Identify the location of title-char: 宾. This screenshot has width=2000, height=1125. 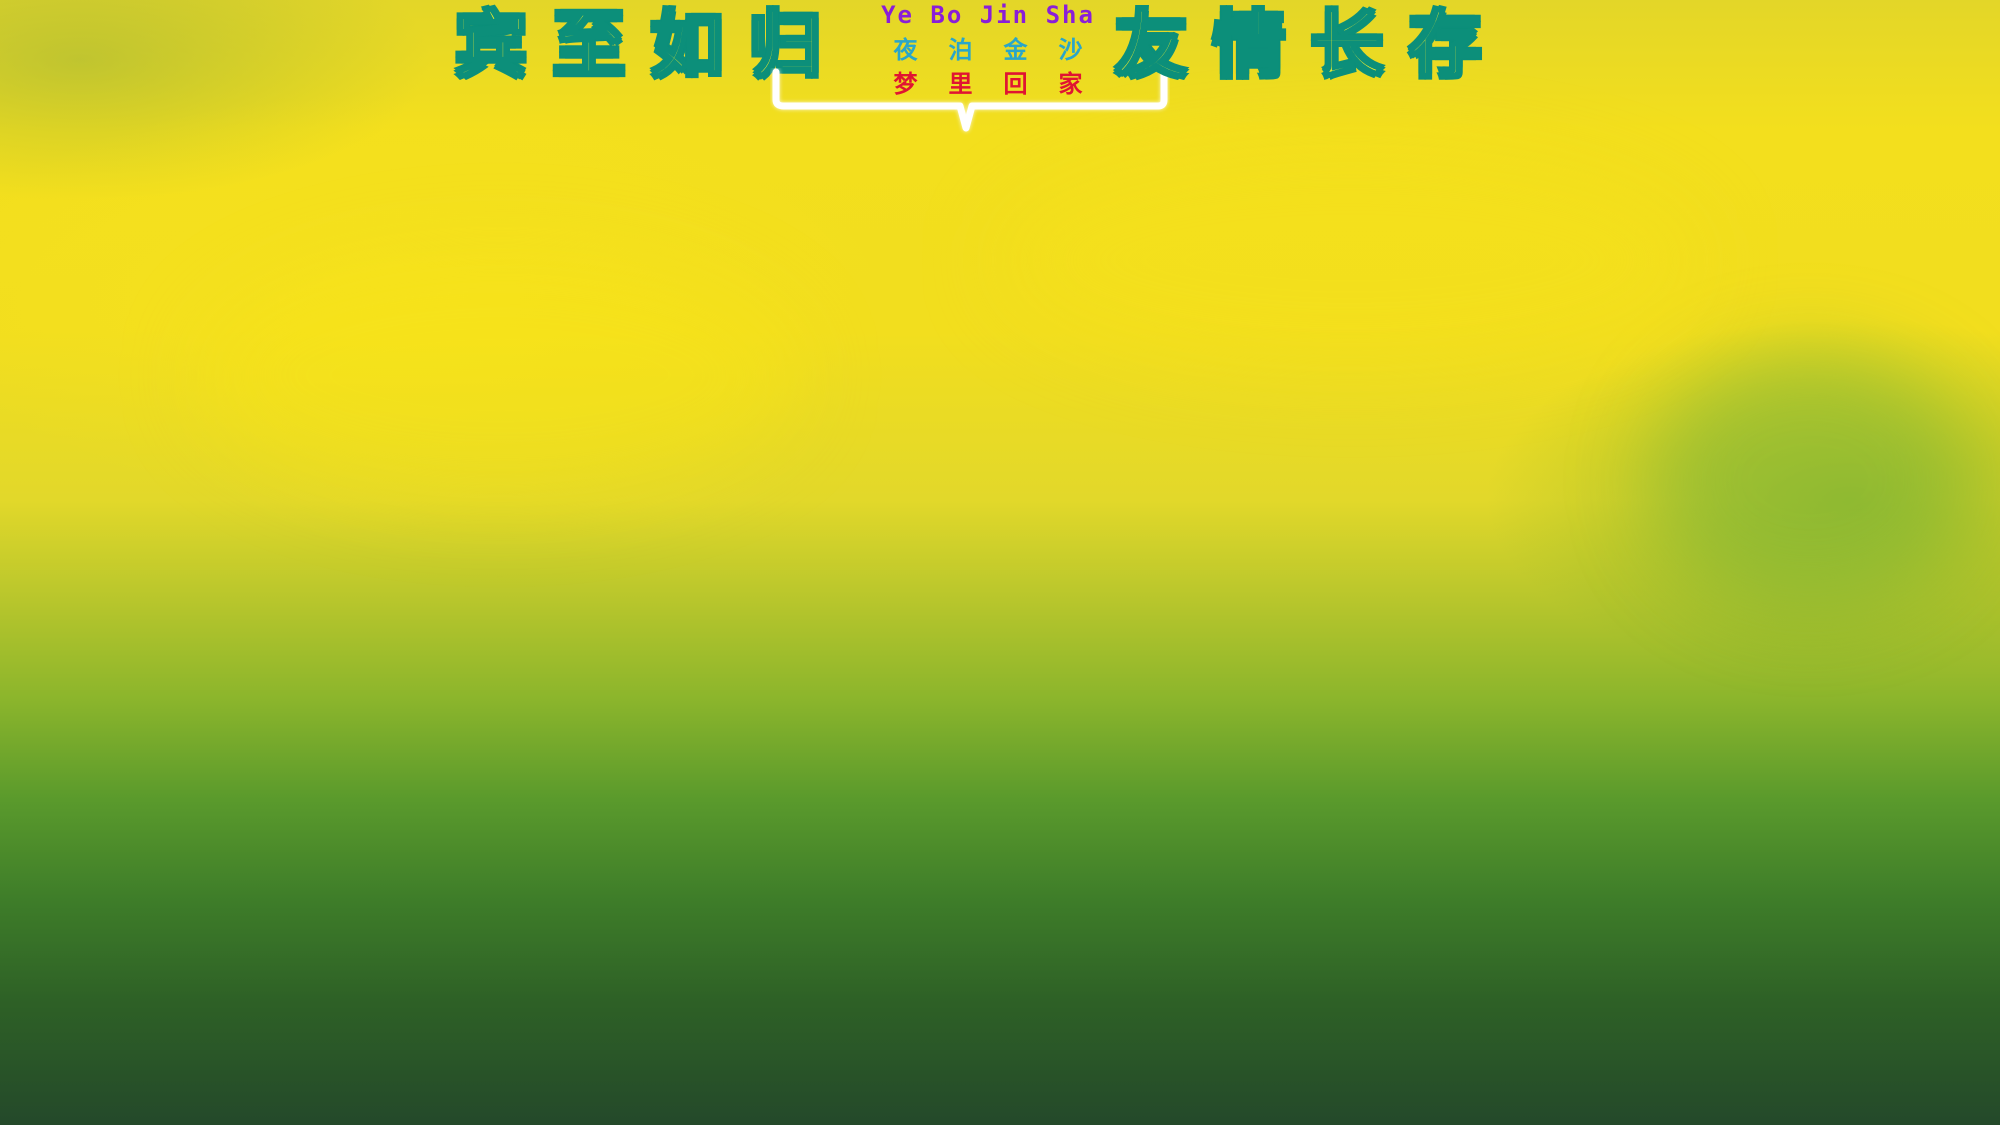
(490, 45).